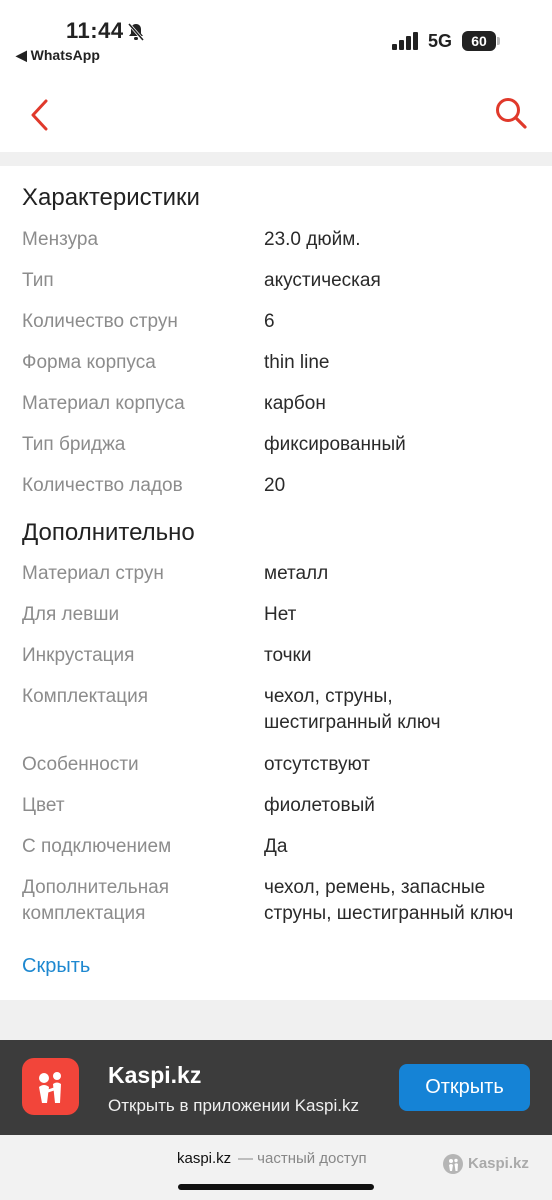  Describe the element at coordinates (50, 1086) in the screenshot. I see `kaspi-app-icon` at that location.